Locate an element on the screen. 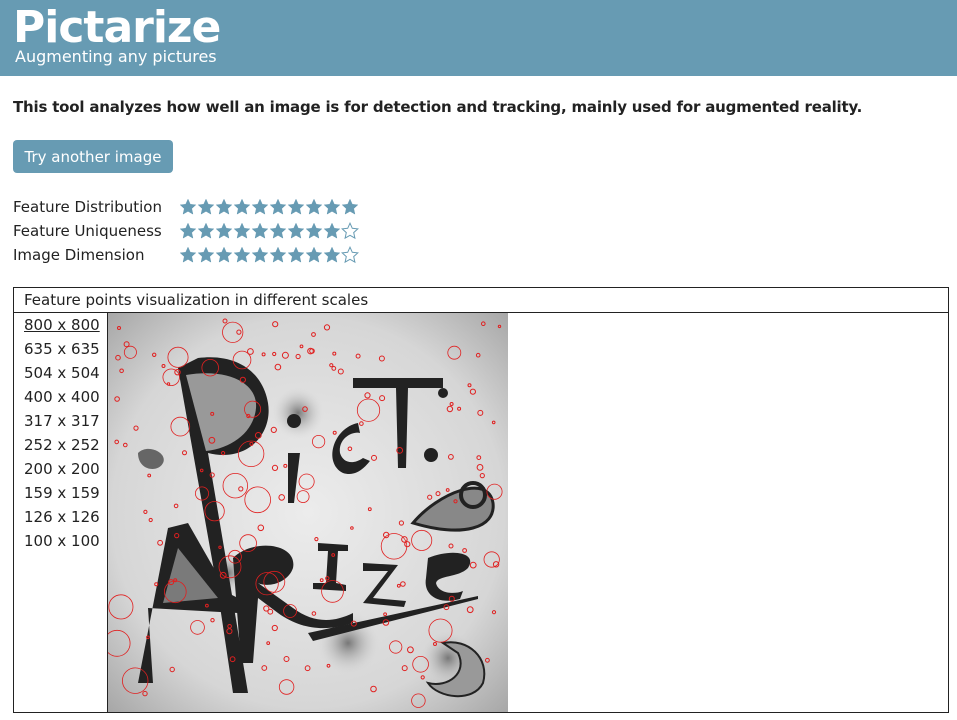  scale-link: 317 x 317 is located at coordinates (60, 421).